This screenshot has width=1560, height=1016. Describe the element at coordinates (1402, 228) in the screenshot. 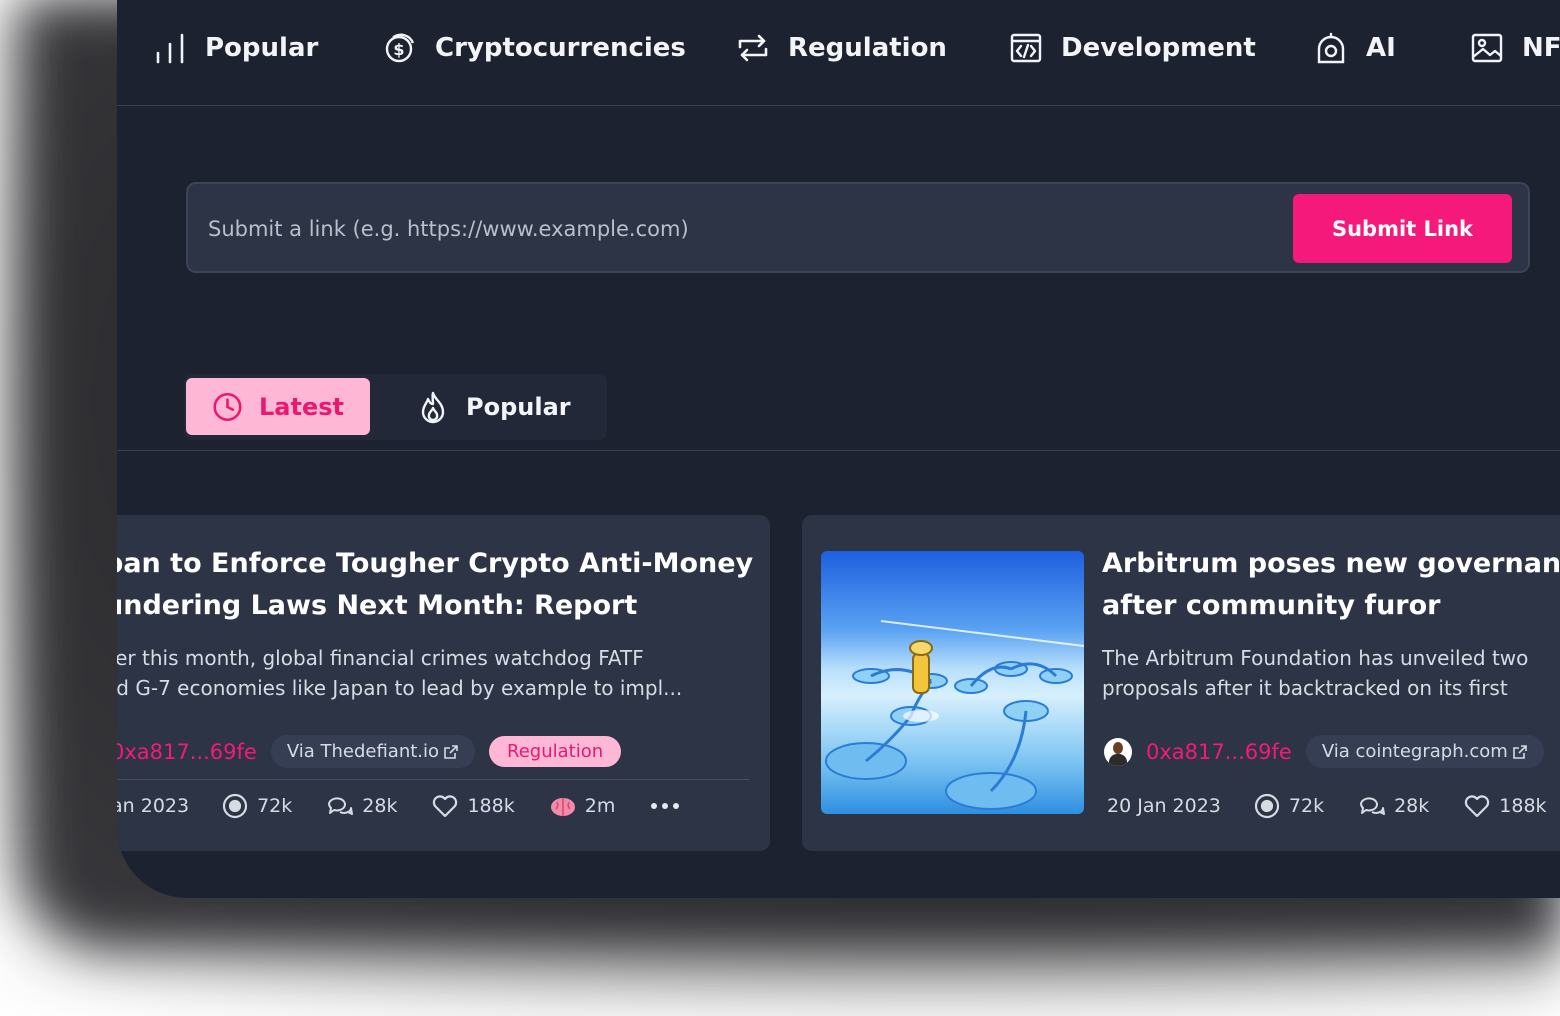

I see `submit-link-button: Submit Link` at that location.